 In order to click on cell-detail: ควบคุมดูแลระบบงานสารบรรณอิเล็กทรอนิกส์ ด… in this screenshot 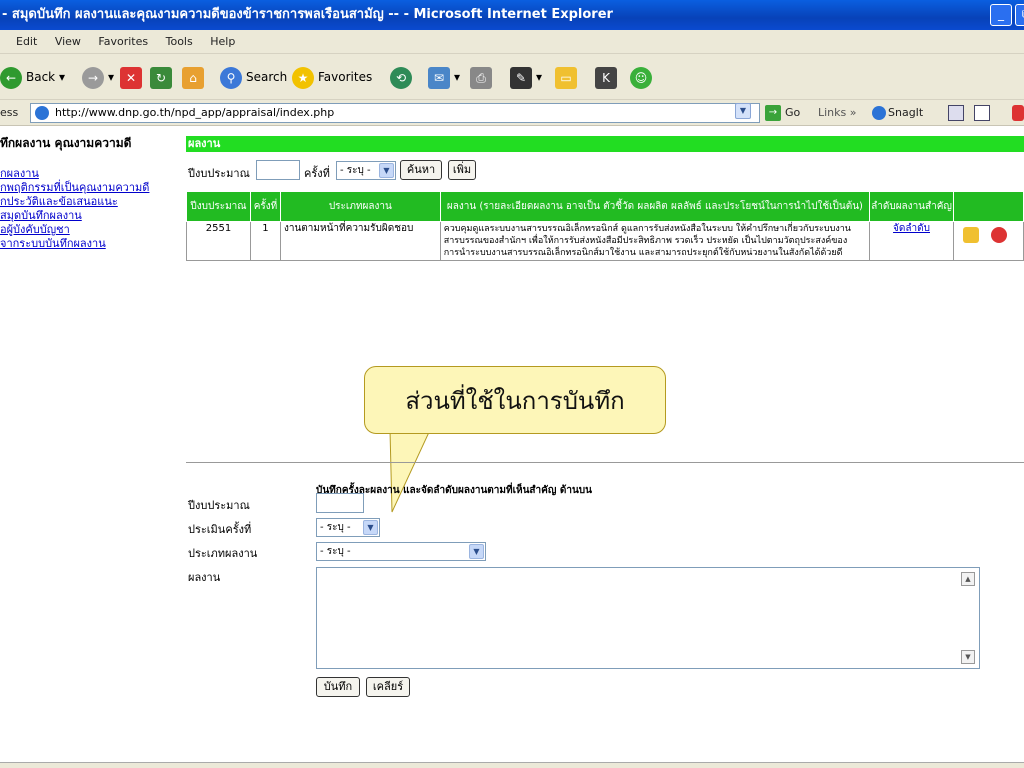, I will do `click(655, 241)`.